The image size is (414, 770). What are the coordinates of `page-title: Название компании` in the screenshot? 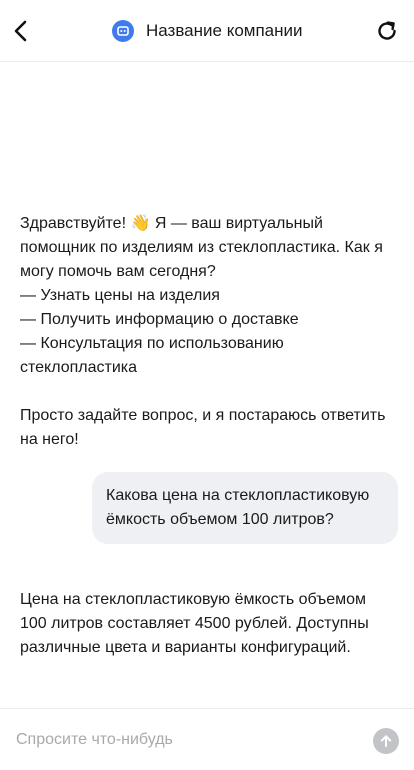 It's located at (224, 30).